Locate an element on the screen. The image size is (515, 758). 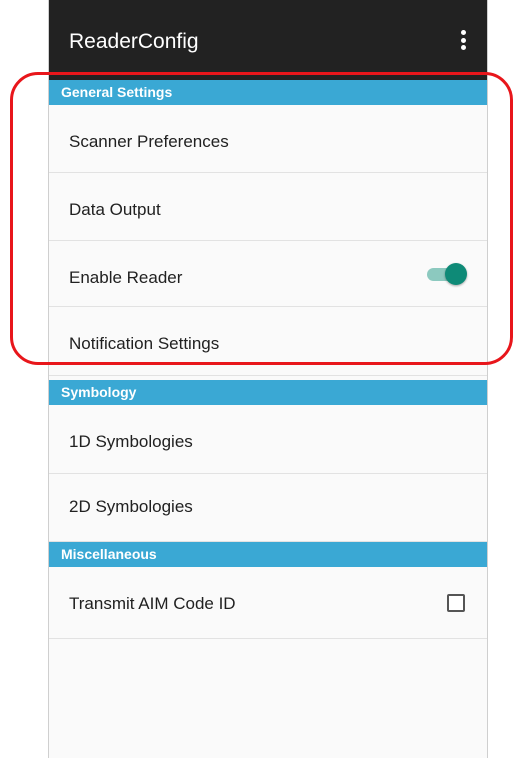
app-title: ReaderConfig is located at coordinates (134, 41).